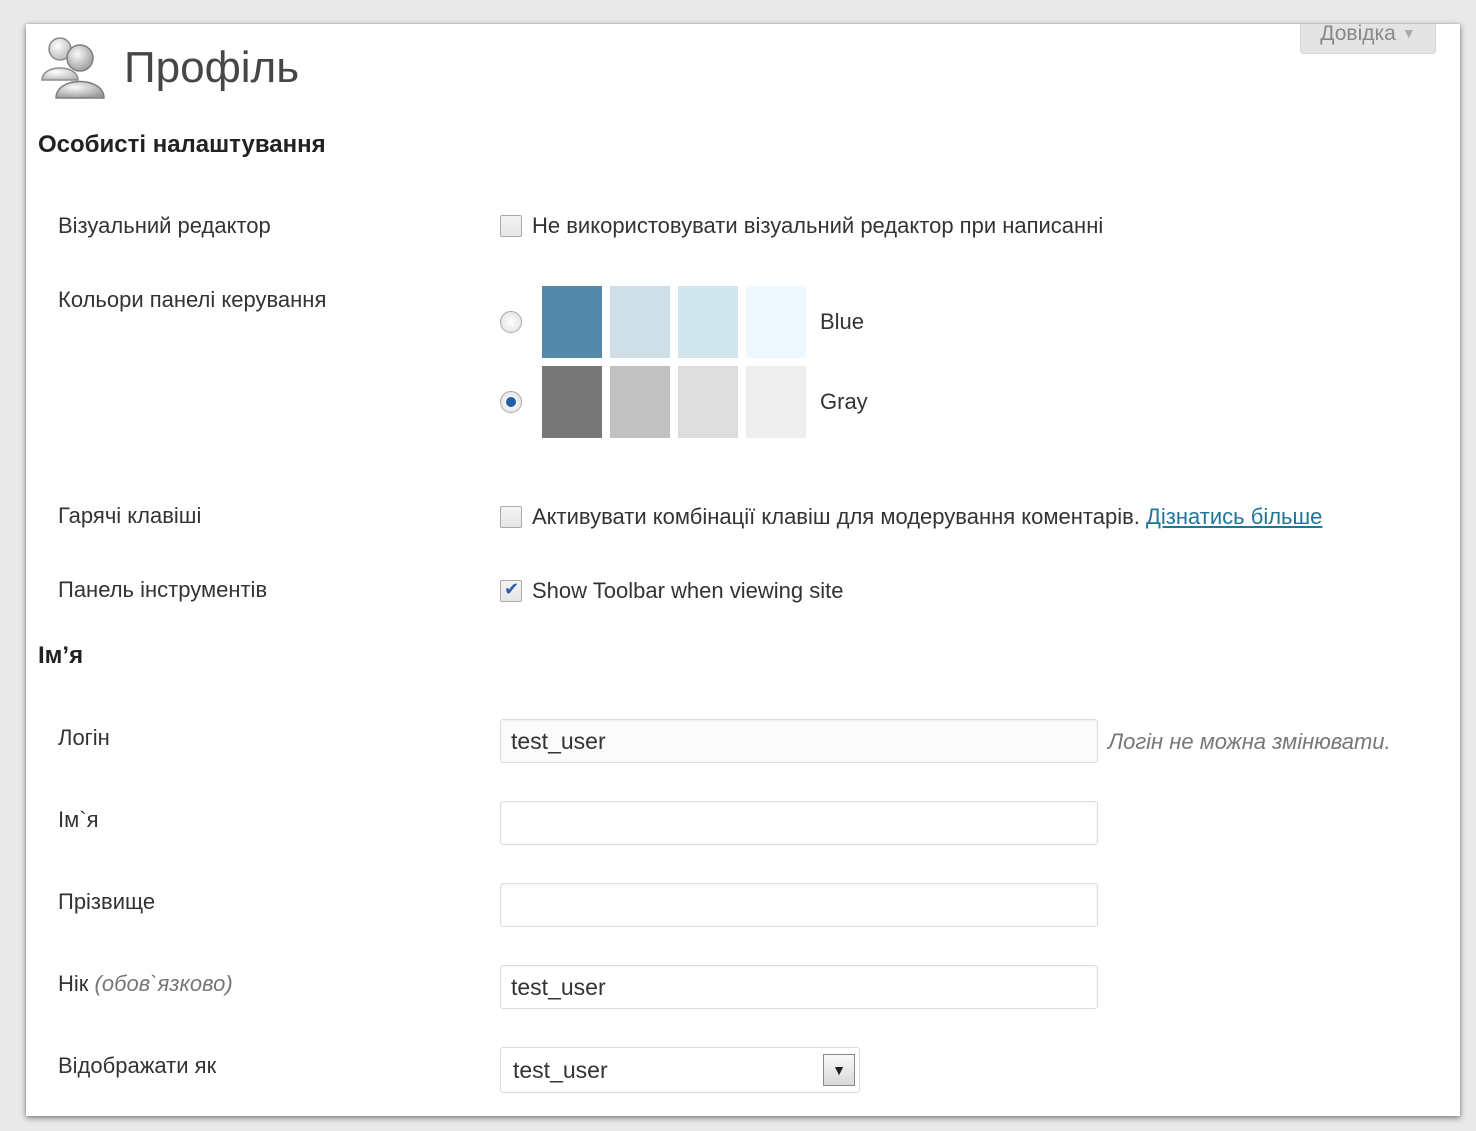  Describe the element at coordinates (839, 1070) in the screenshot. I see `dropdown-arrow-icon: ▼` at that location.